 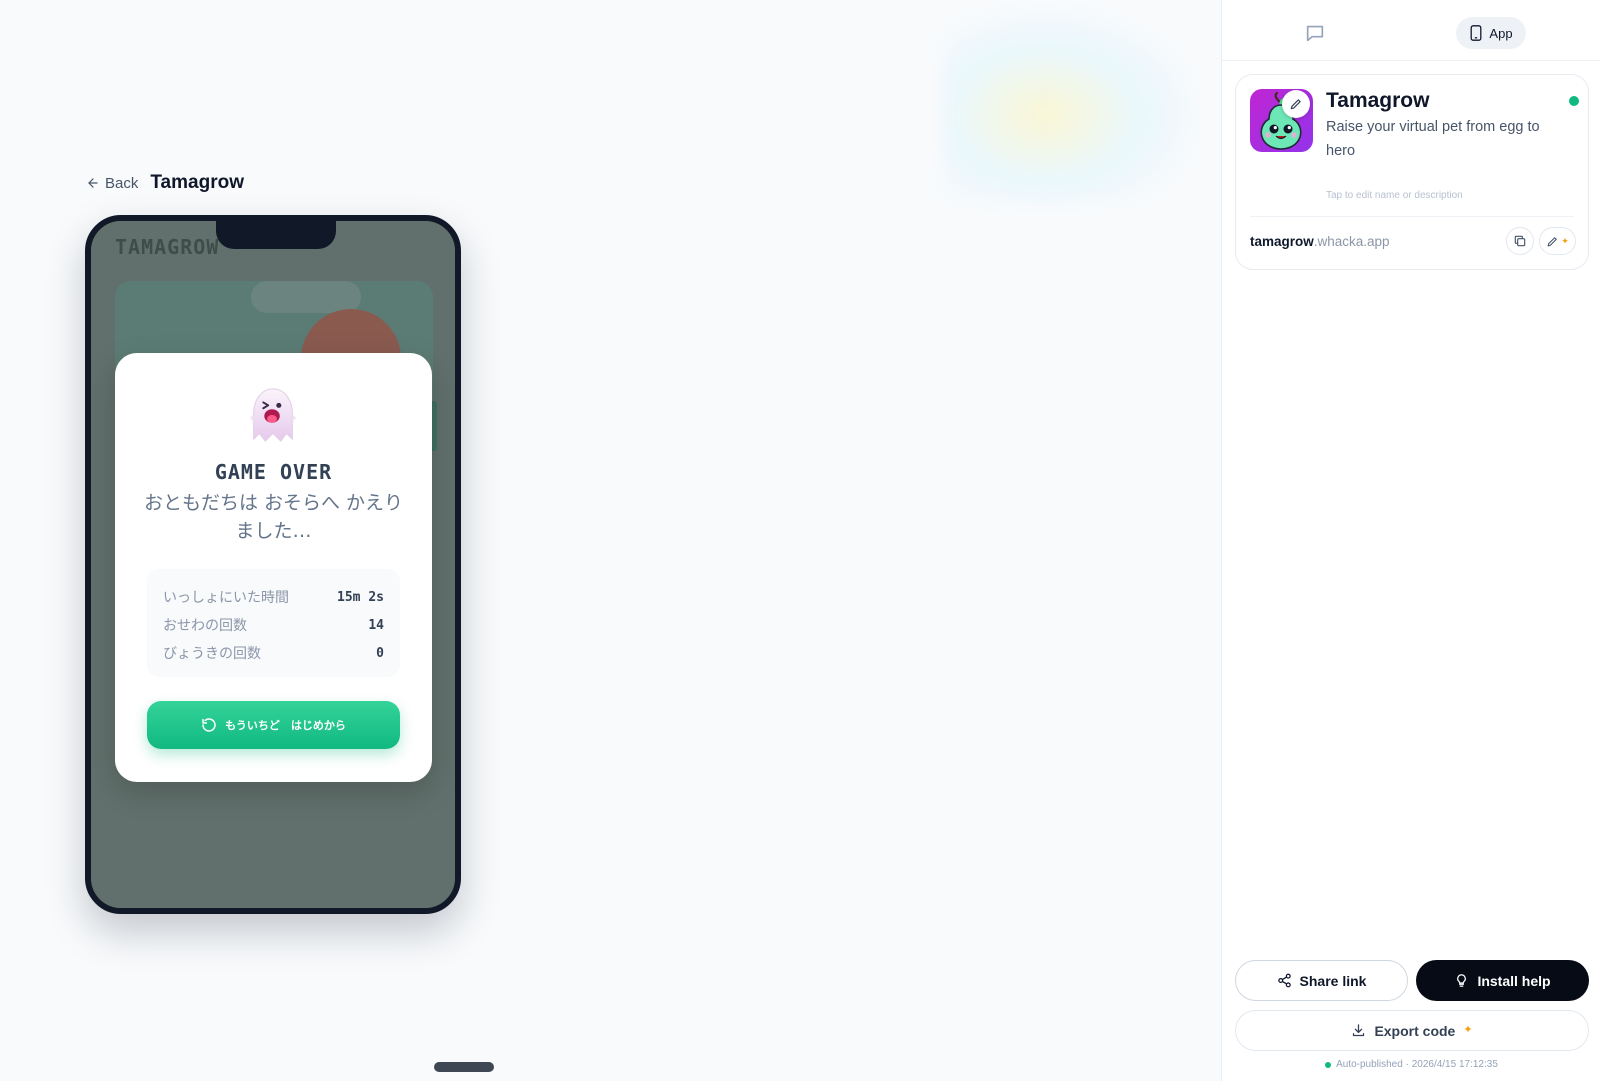 What do you see at coordinates (1284, 980) in the screenshot?
I see `share-icon` at bounding box center [1284, 980].